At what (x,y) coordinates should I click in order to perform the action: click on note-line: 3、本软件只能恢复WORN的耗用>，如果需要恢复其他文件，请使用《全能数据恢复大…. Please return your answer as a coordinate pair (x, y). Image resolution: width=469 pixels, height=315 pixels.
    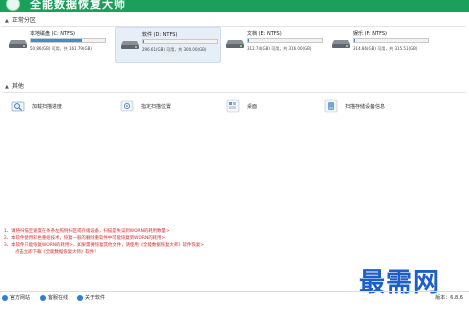
    Looking at the image, I should click on (104, 245).